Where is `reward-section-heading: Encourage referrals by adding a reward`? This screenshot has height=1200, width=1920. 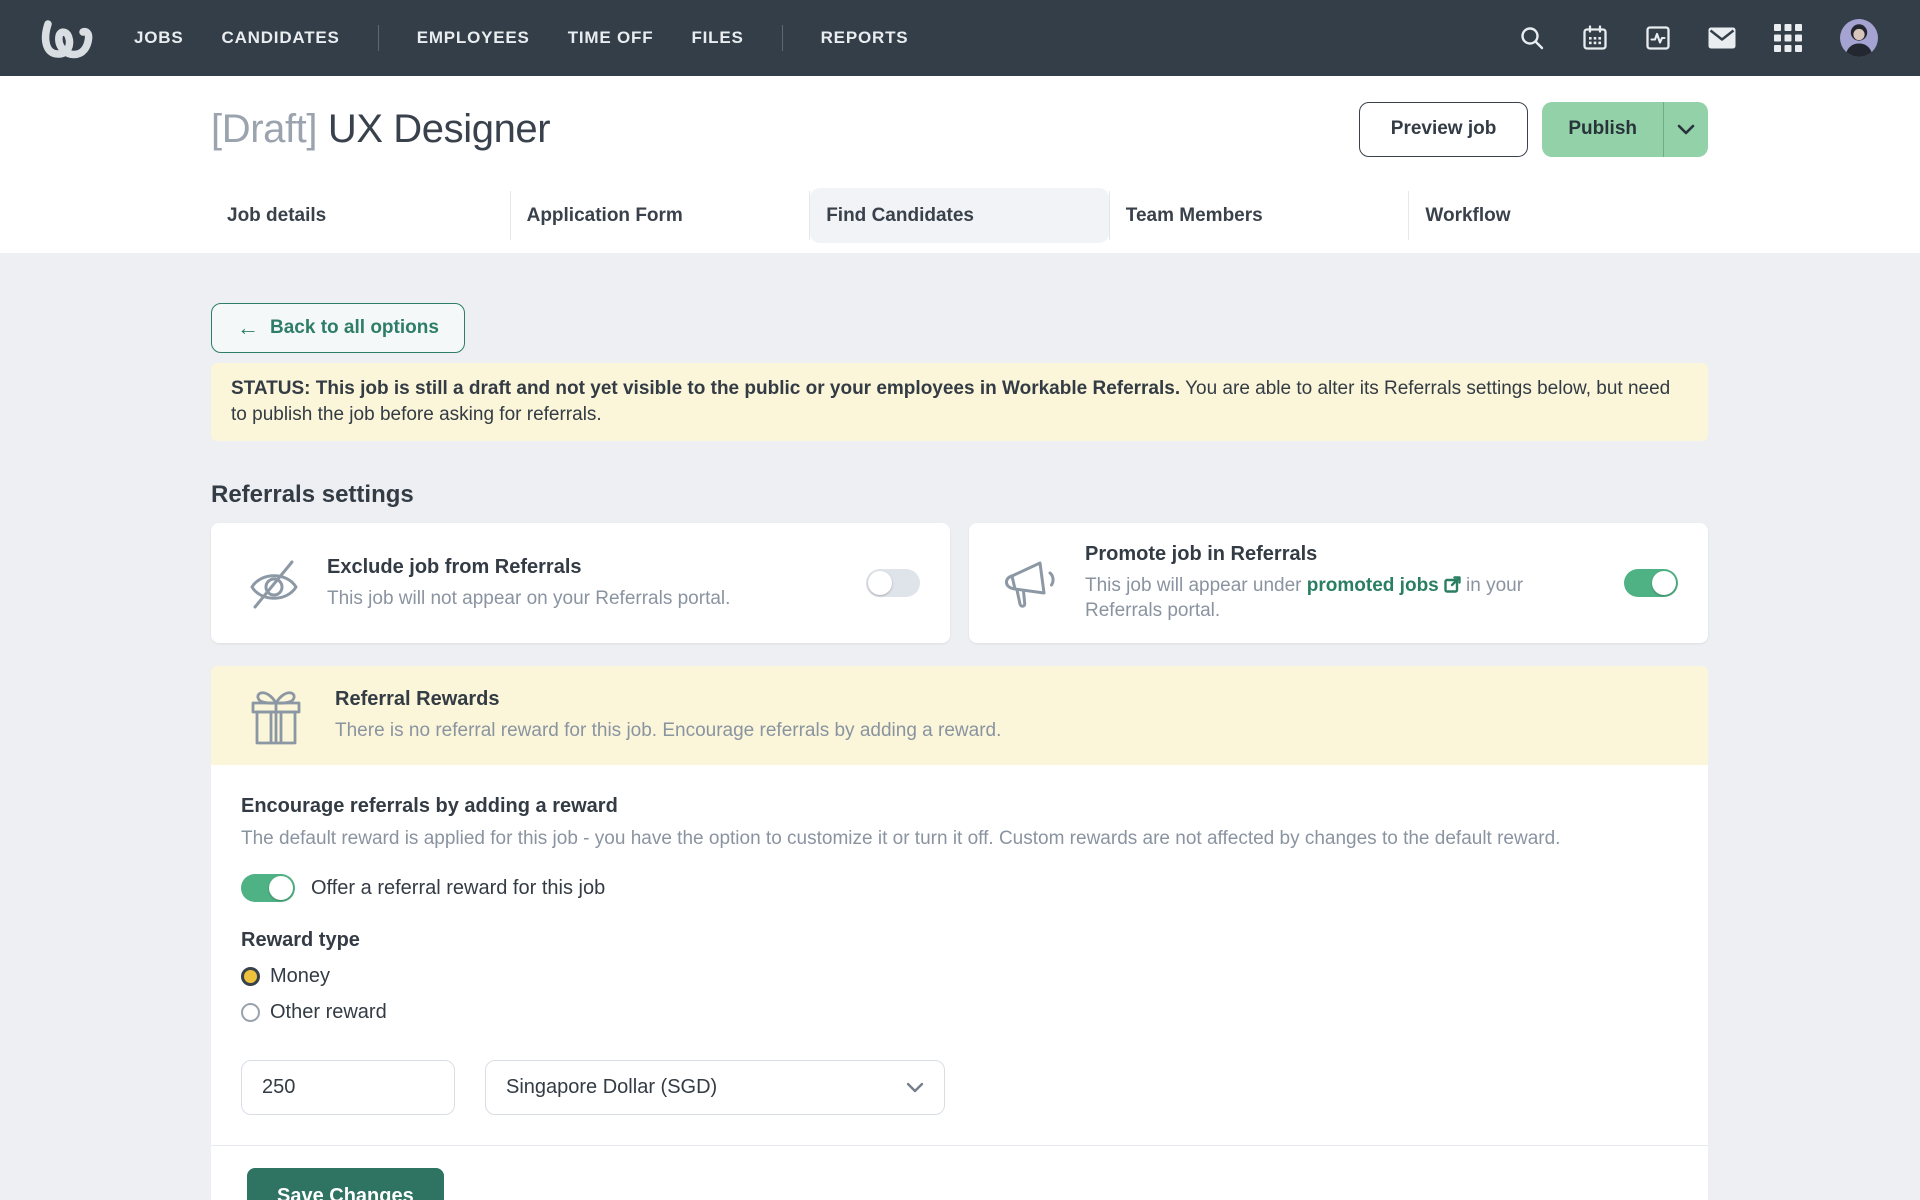 reward-section-heading: Encourage referrals by adding a reward is located at coordinates (429, 806).